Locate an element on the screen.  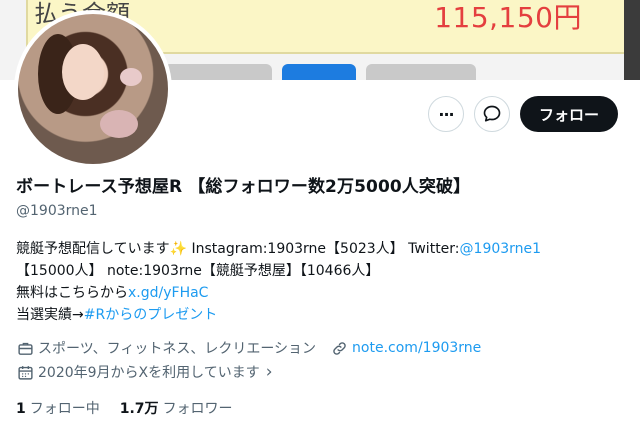
avatar-face is located at coordinates (83, 72).